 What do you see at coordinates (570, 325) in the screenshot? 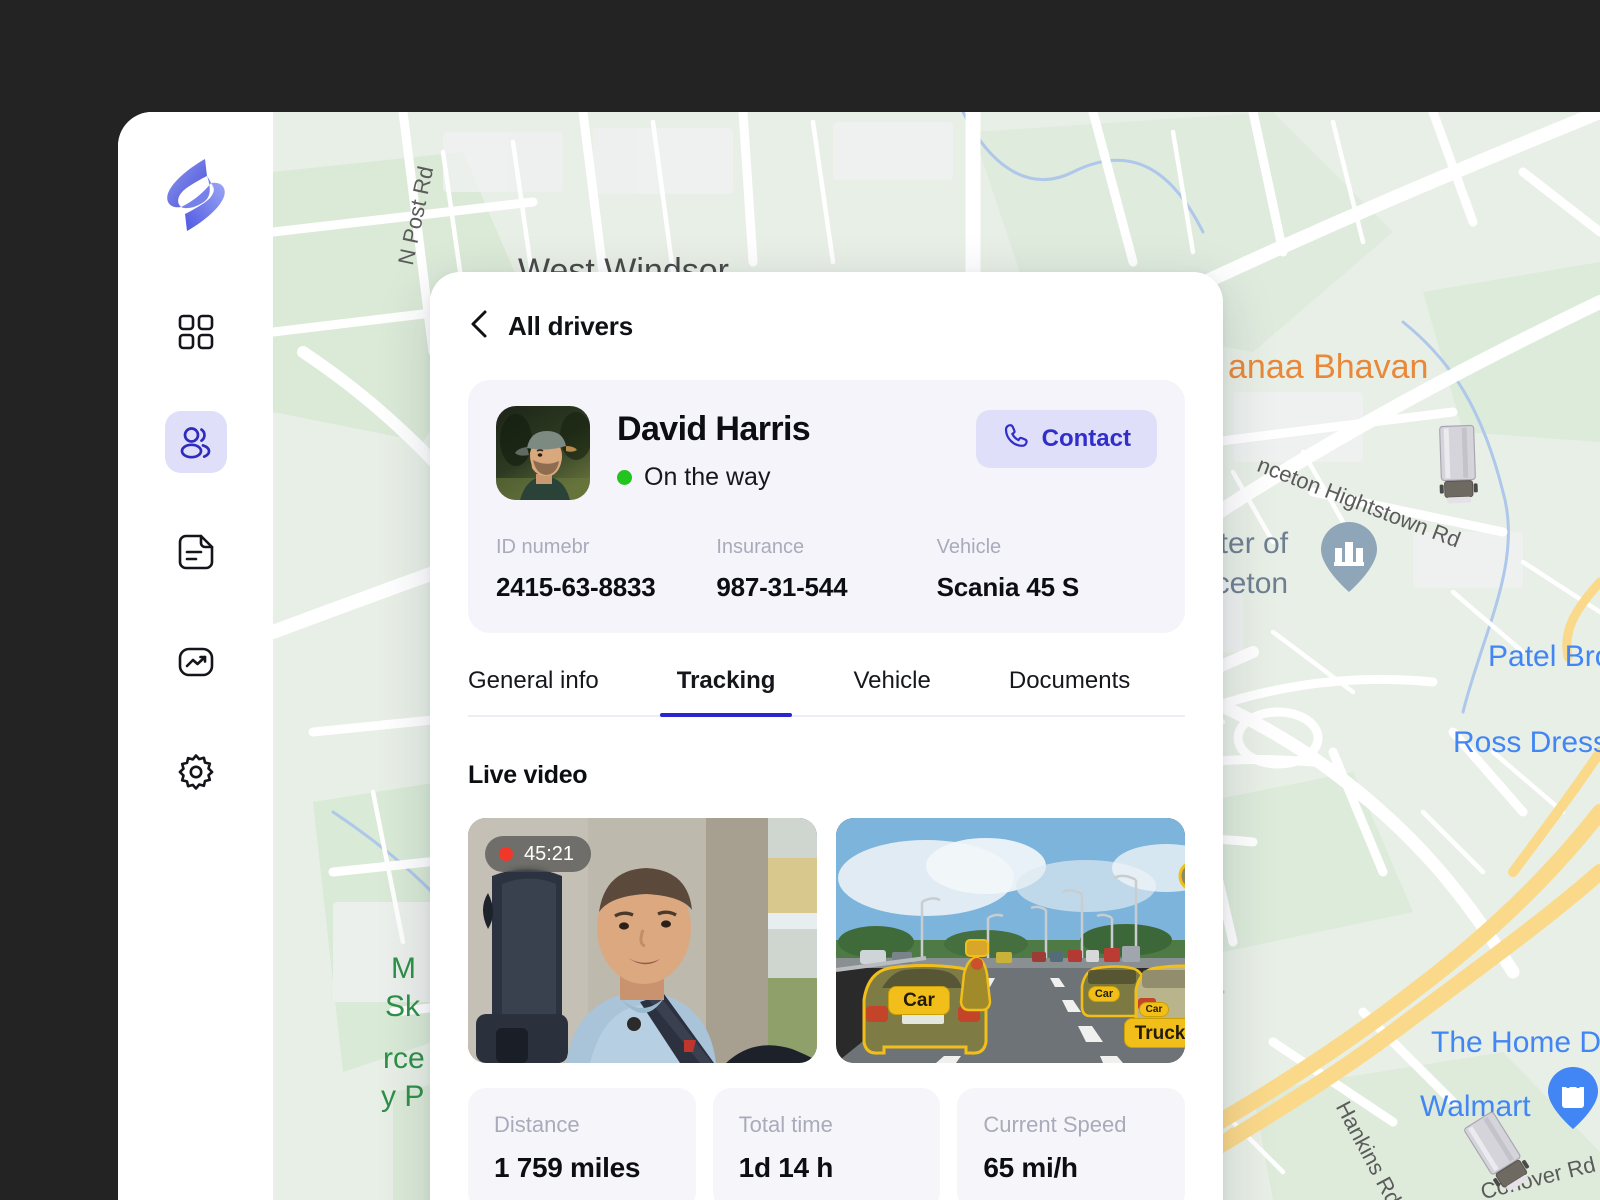
I see `back-label: All drivers` at bounding box center [570, 325].